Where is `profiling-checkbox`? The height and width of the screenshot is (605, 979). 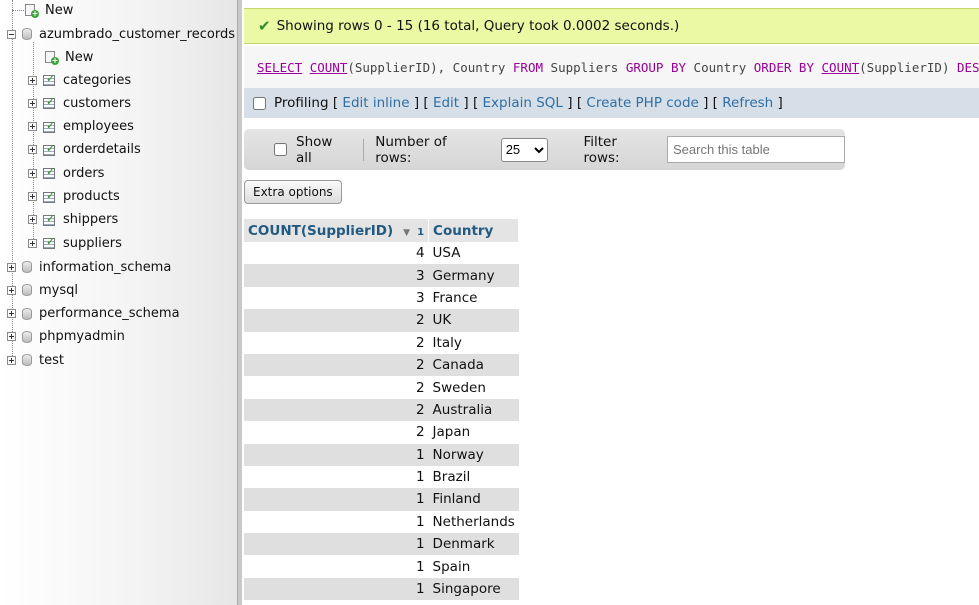 profiling-checkbox is located at coordinates (259, 103).